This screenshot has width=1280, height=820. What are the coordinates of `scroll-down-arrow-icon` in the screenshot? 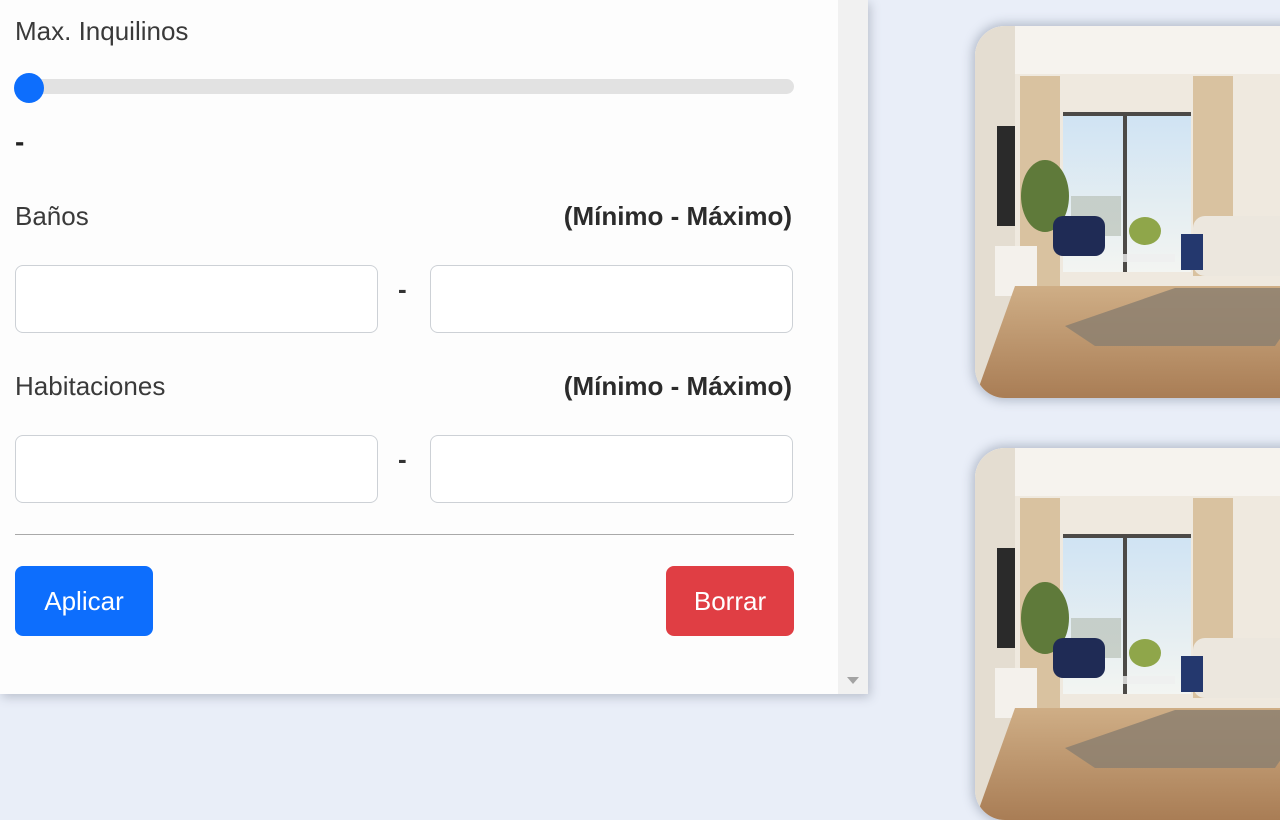 It's located at (853, 680).